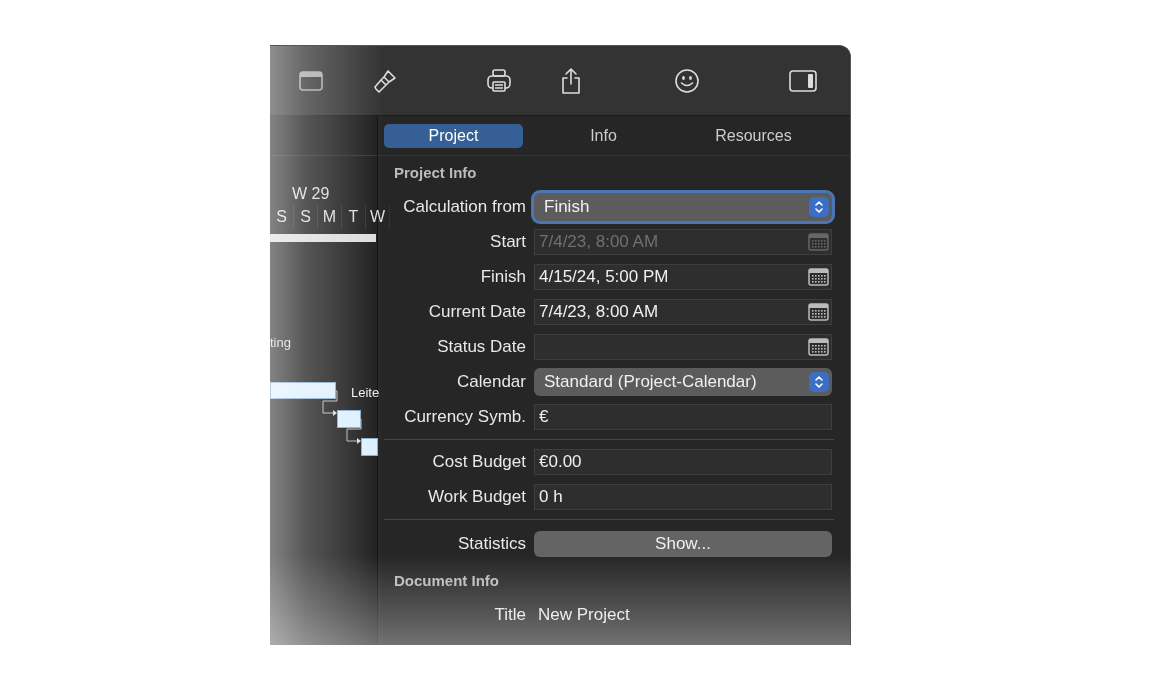 The height and width of the screenshot is (698, 1150). I want to click on text-field: €0.00, so click(683, 461).